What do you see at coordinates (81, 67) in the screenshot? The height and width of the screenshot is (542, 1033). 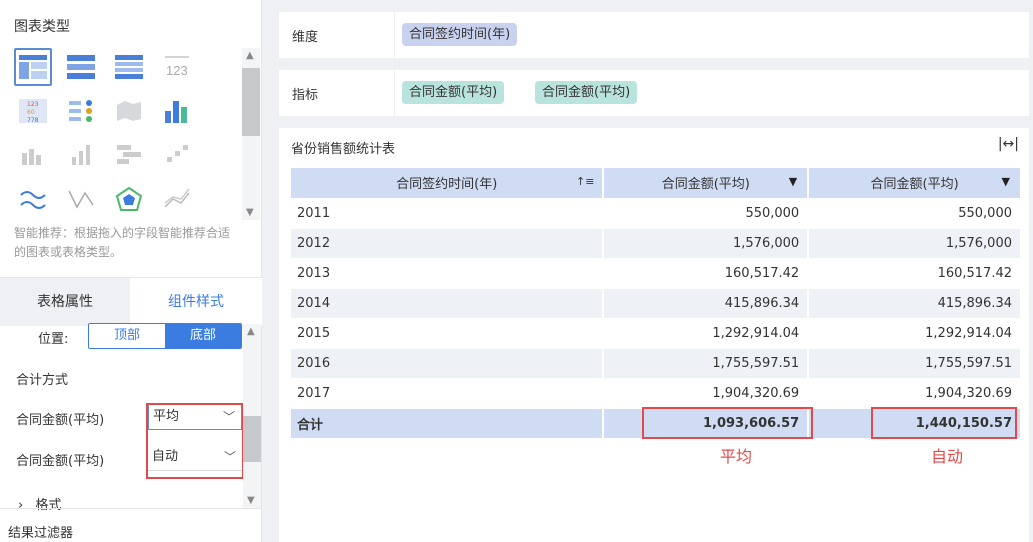 I see `cross-table-icon` at bounding box center [81, 67].